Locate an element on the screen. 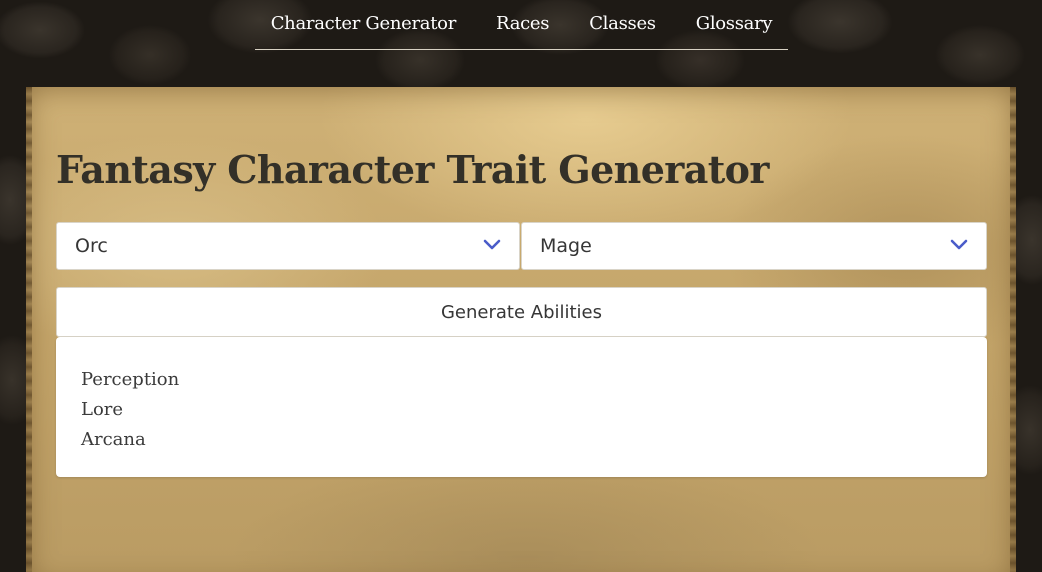  list-item: Perception is located at coordinates (130, 379).